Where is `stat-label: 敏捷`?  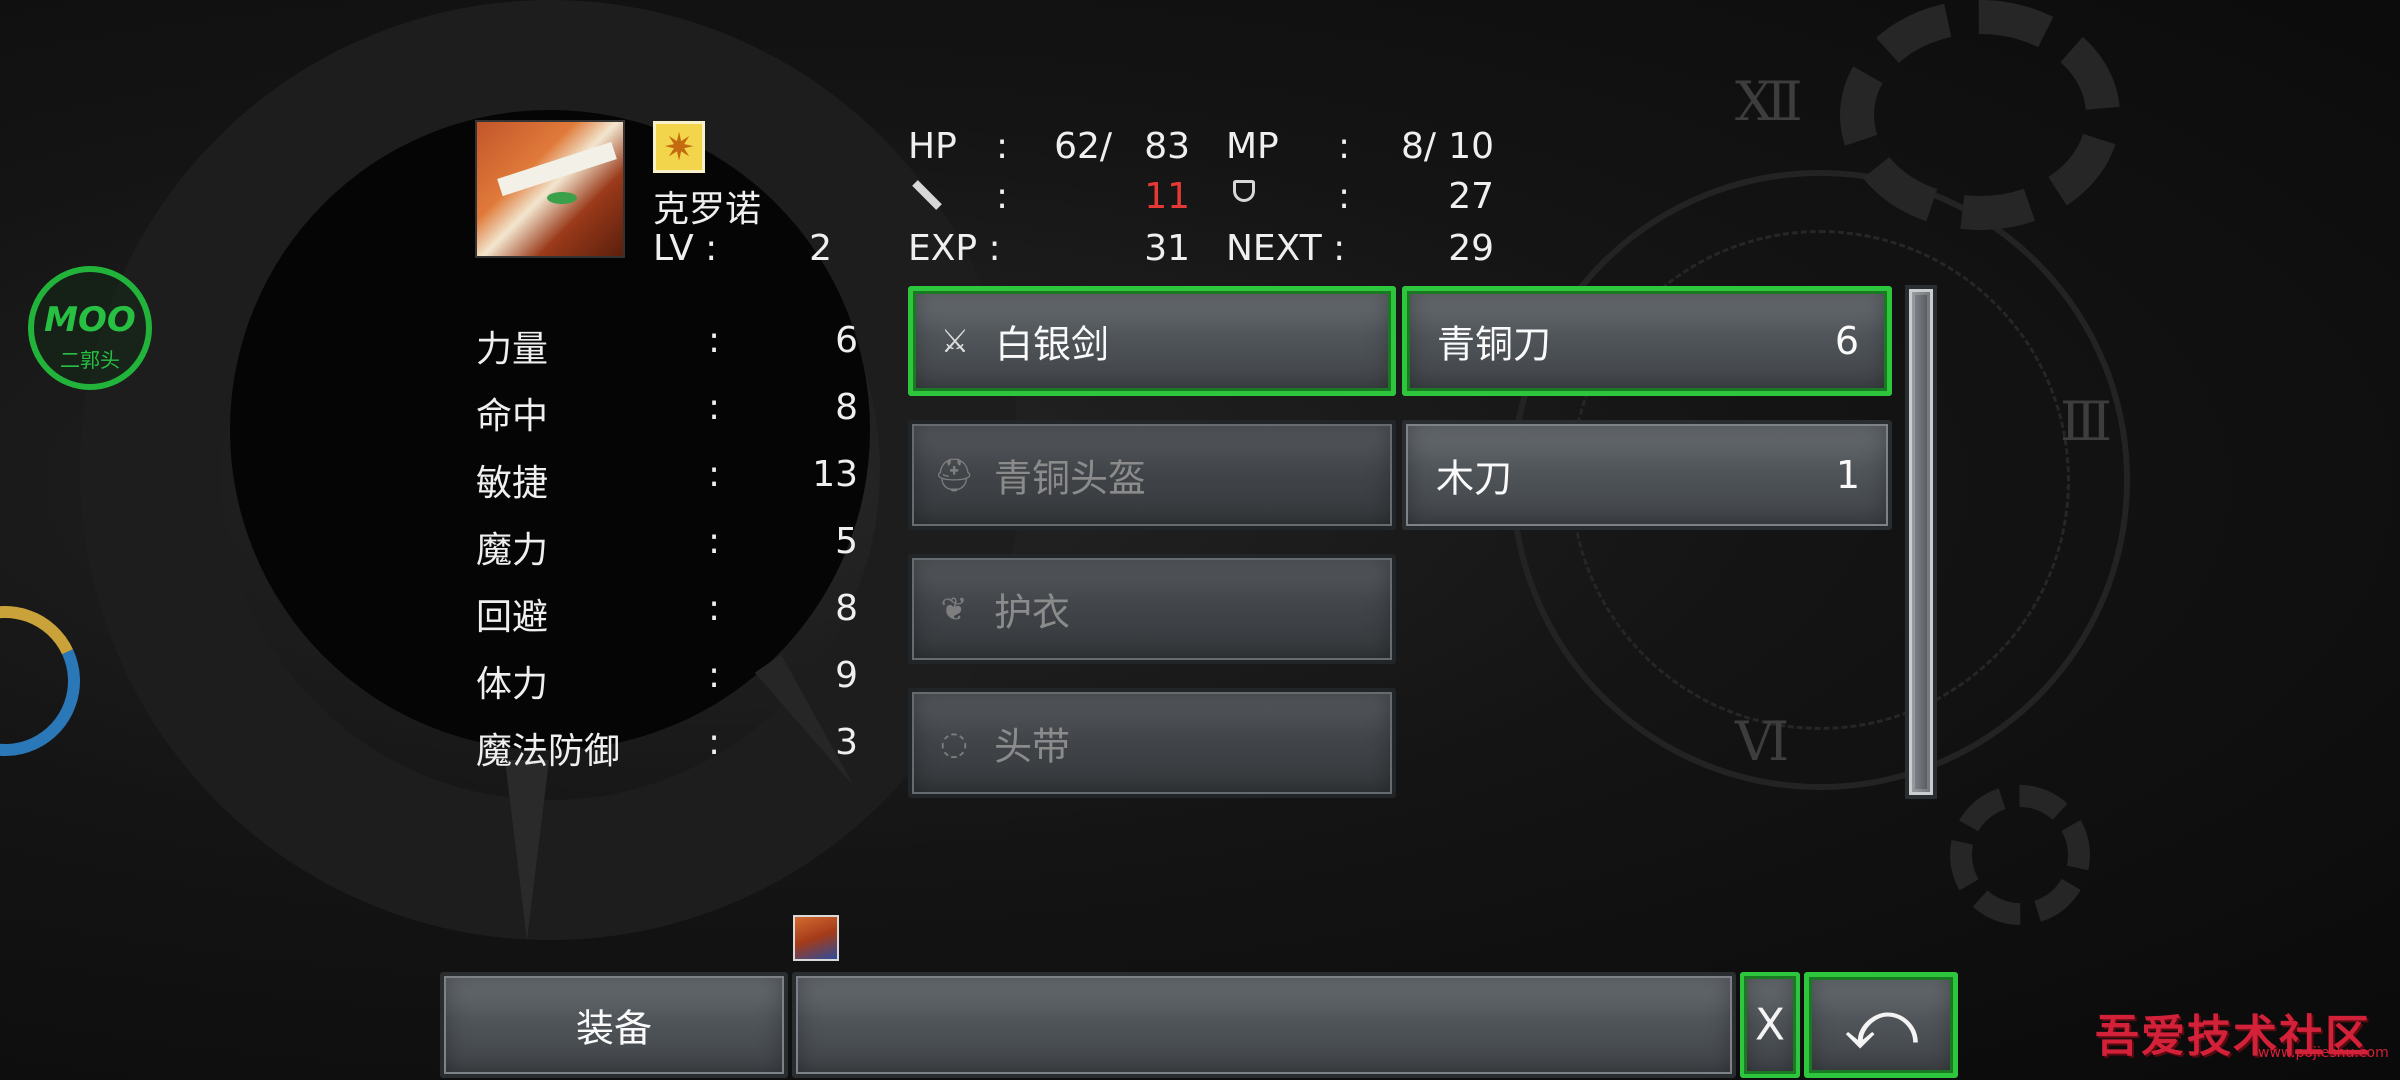 stat-label: 敏捷 is located at coordinates (512, 483).